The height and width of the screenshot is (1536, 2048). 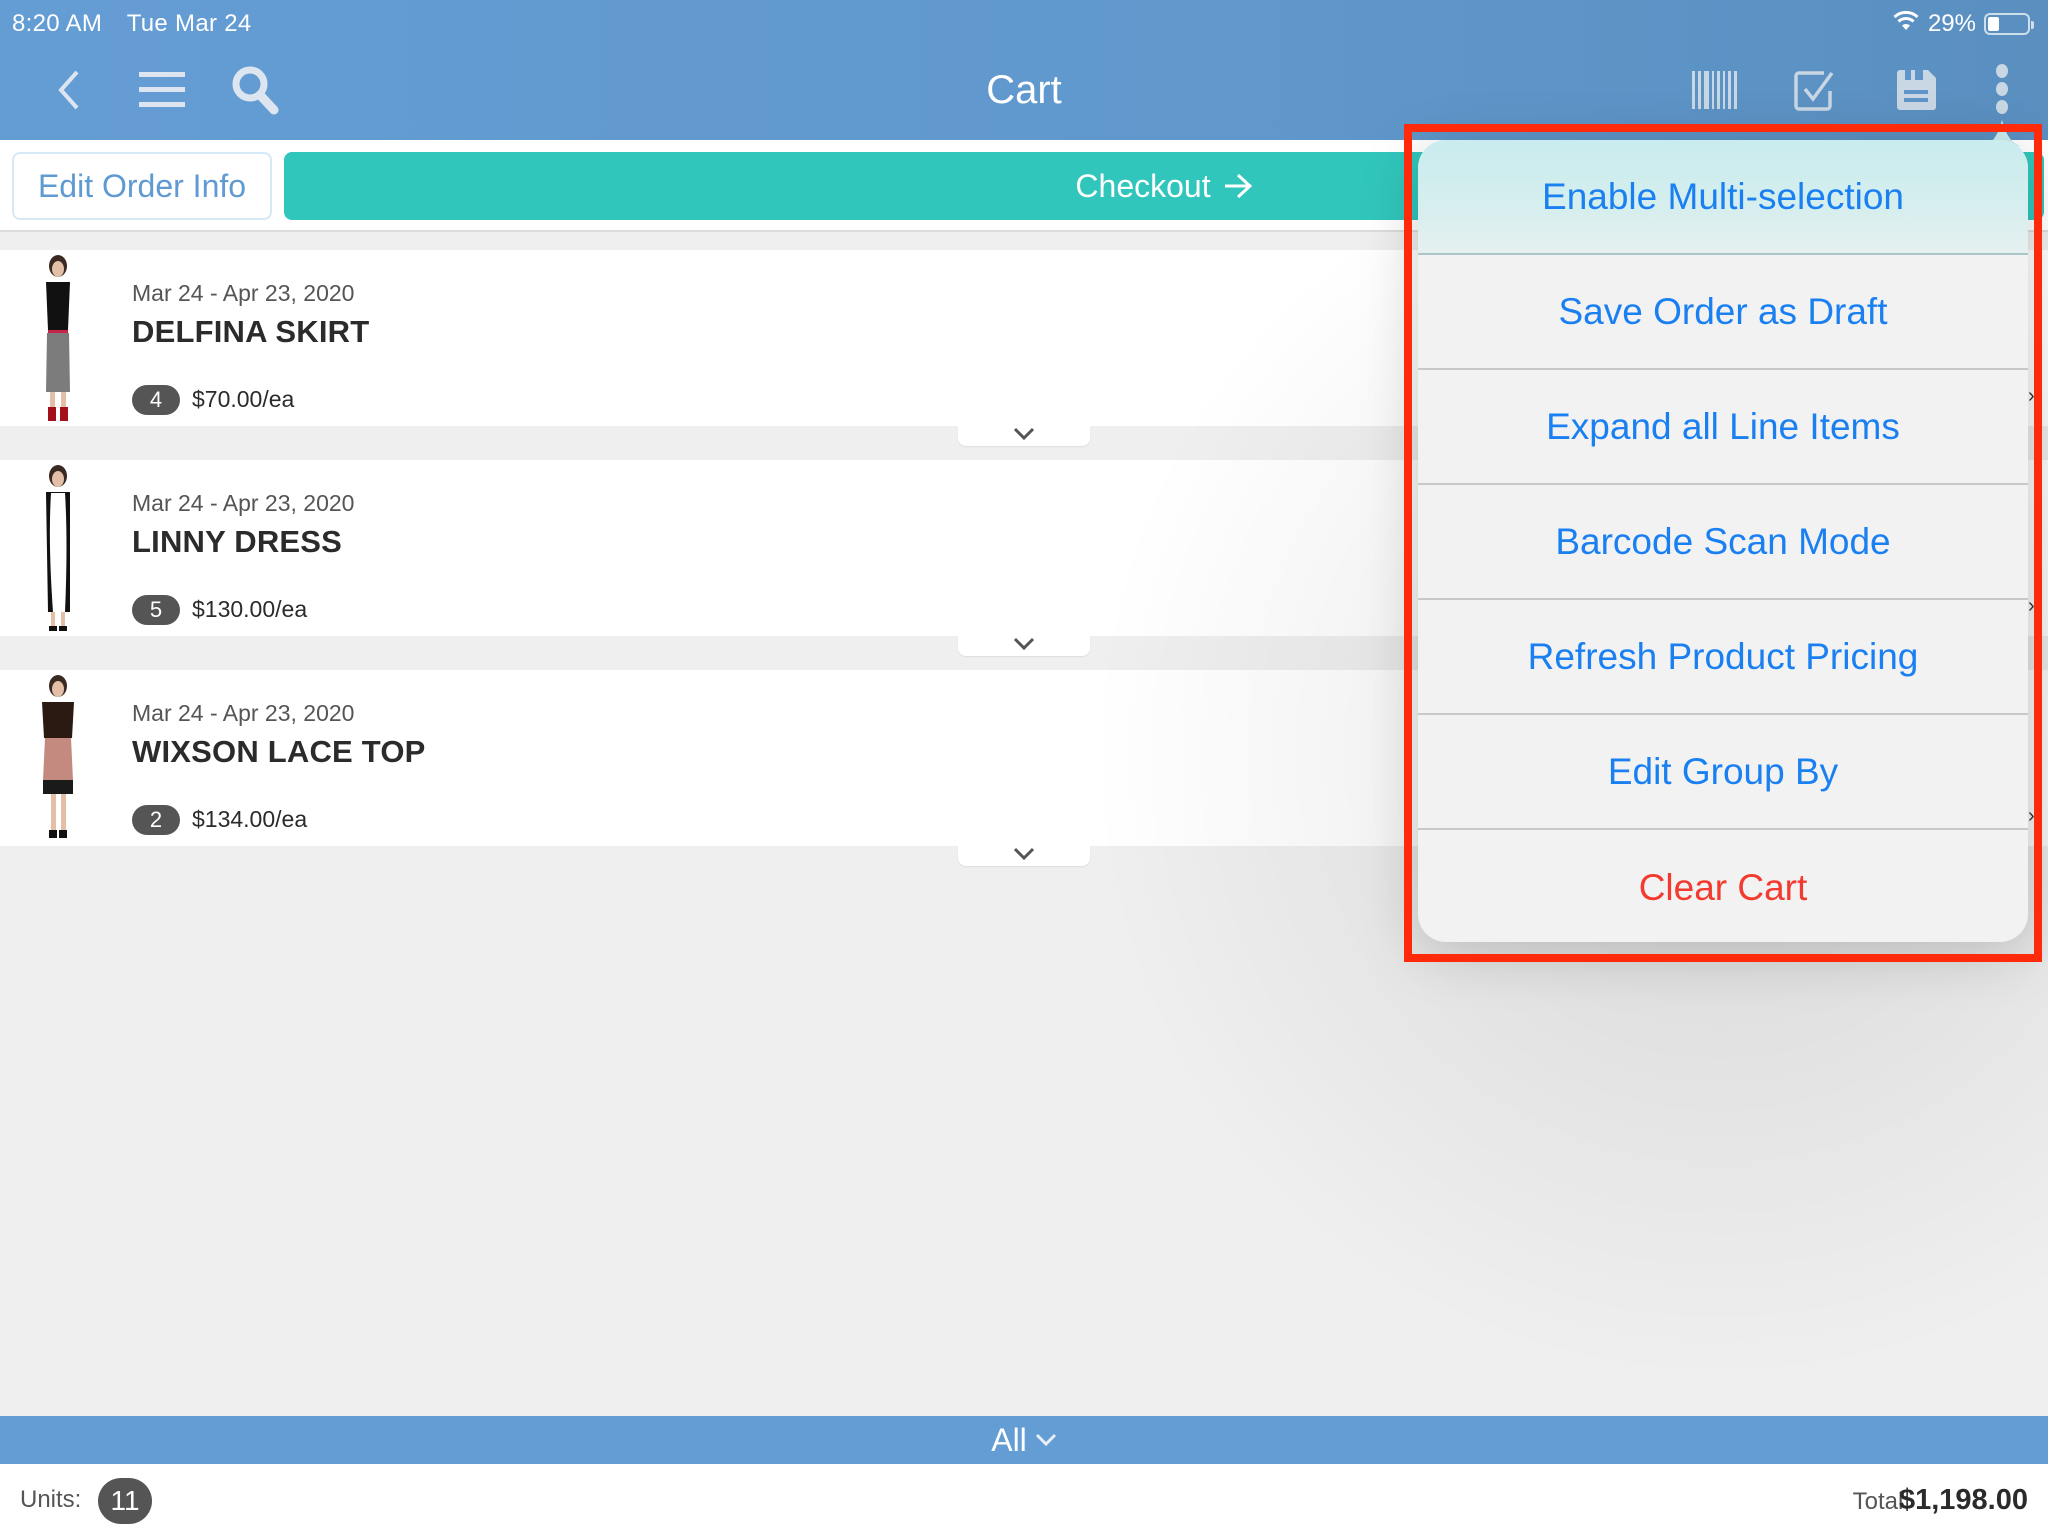 What do you see at coordinates (57, 23) in the screenshot?
I see `status-time: 8:20 AM` at bounding box center [57, 23].